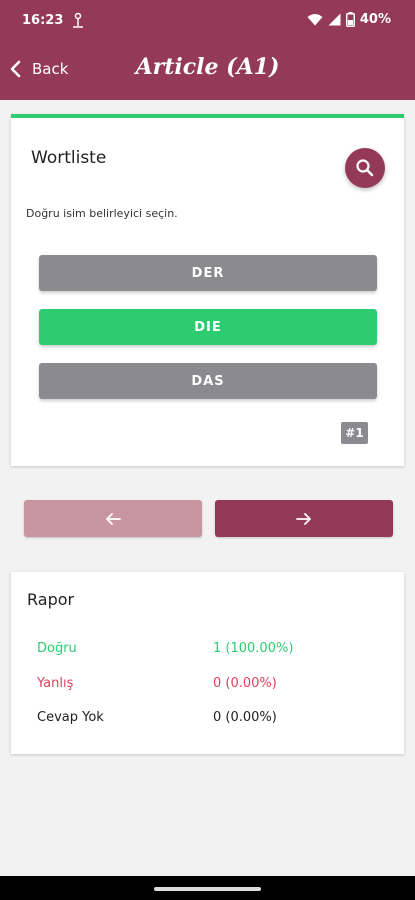 The image size is (415, 900). What do you see at coordinates (102, 213) in the screenshot?
I see `instruction-text: Doğru isim belirleyici seçin.` at bounding box center [102, 213].